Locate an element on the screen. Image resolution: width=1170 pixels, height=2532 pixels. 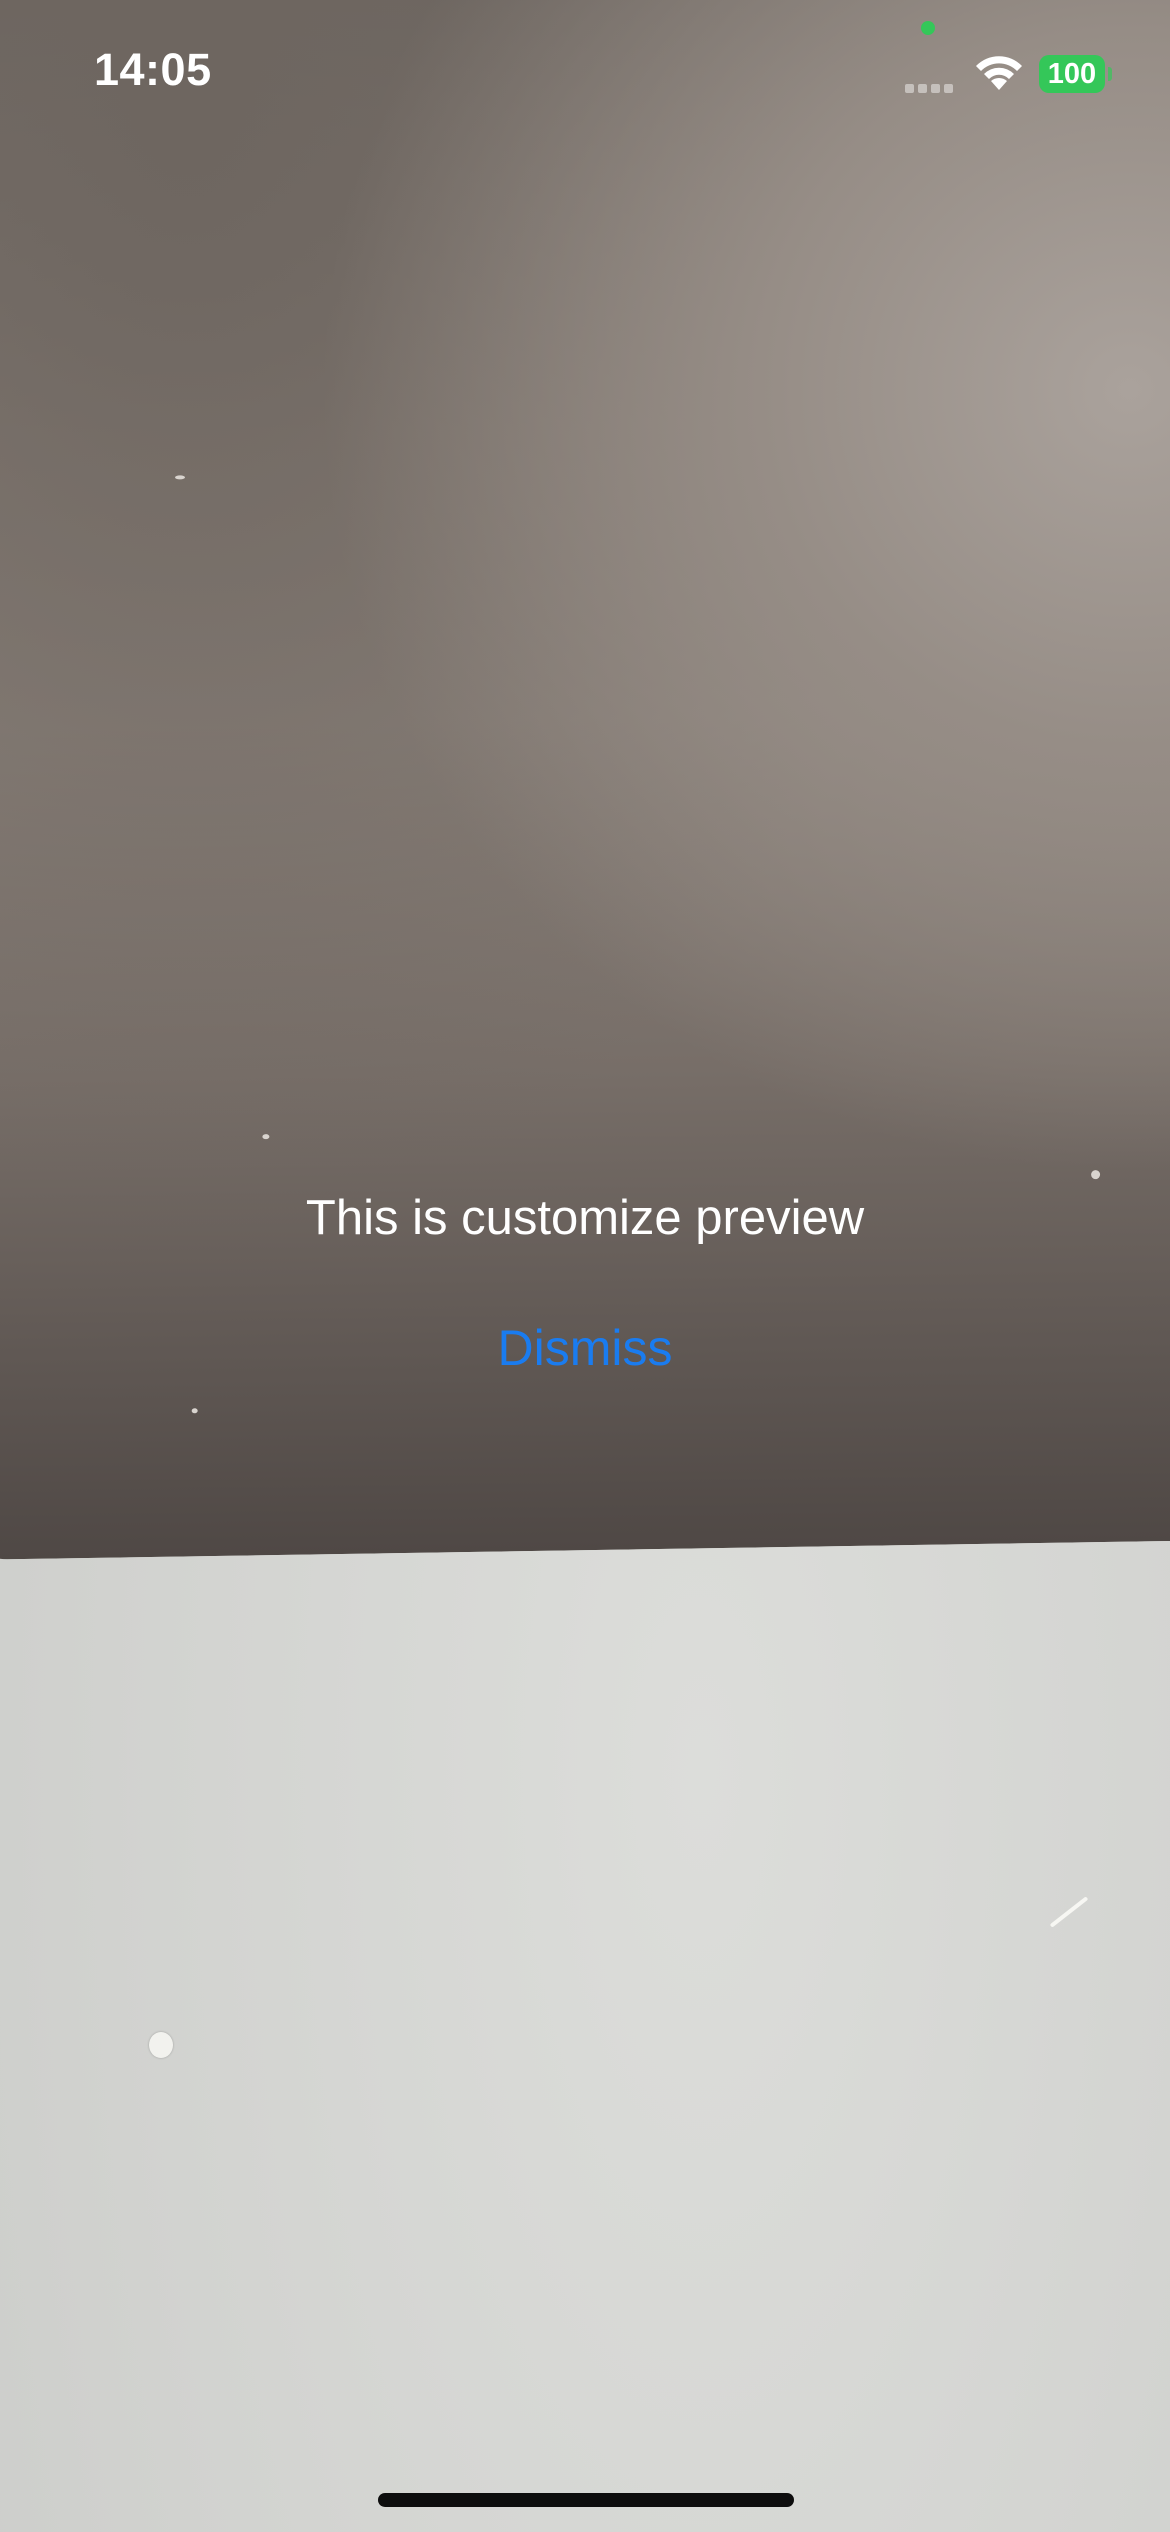
battery-cap is located at coordinates (1110, 74).